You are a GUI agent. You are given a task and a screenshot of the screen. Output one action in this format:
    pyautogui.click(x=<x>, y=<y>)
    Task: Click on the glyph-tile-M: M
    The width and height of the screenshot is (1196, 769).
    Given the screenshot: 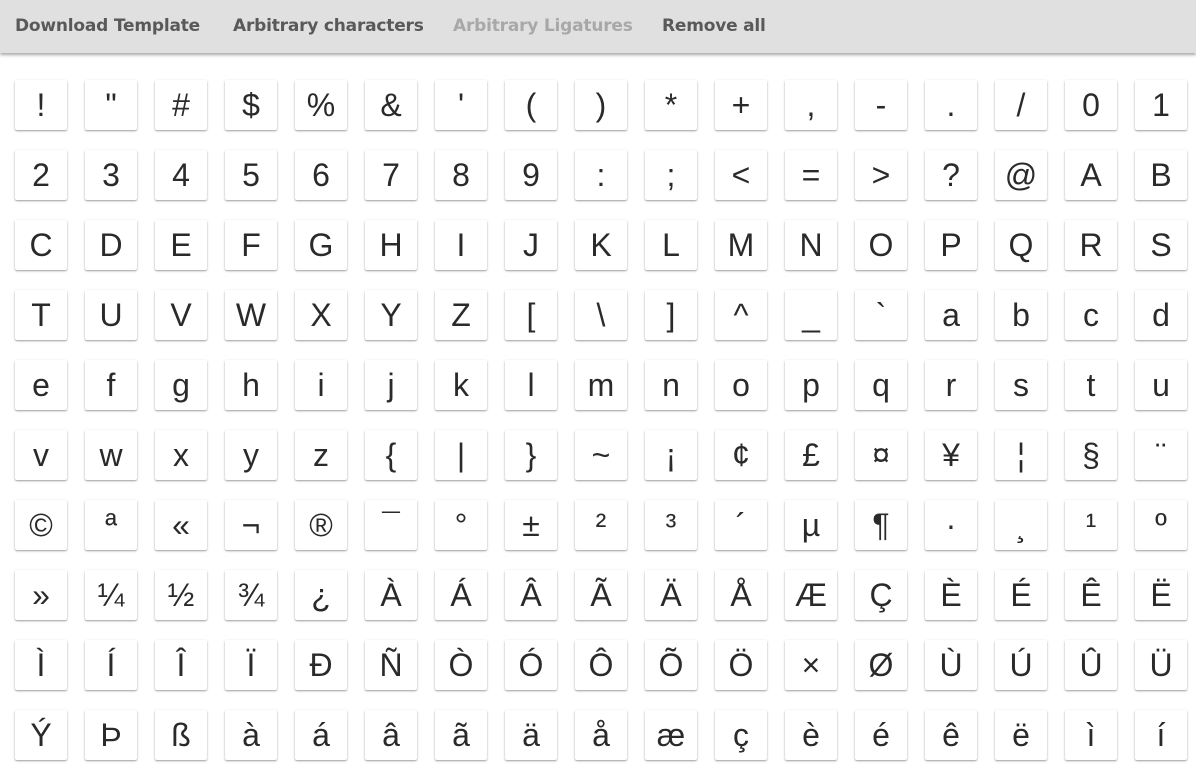 What is the action you would take?
    pyautogui.click(x=741, y=245)
    